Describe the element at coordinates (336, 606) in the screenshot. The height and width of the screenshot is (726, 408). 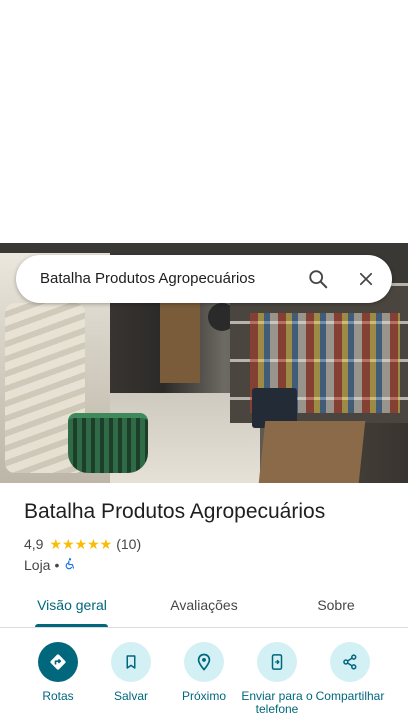
I see `tab-sobre: Sobre` at that location.